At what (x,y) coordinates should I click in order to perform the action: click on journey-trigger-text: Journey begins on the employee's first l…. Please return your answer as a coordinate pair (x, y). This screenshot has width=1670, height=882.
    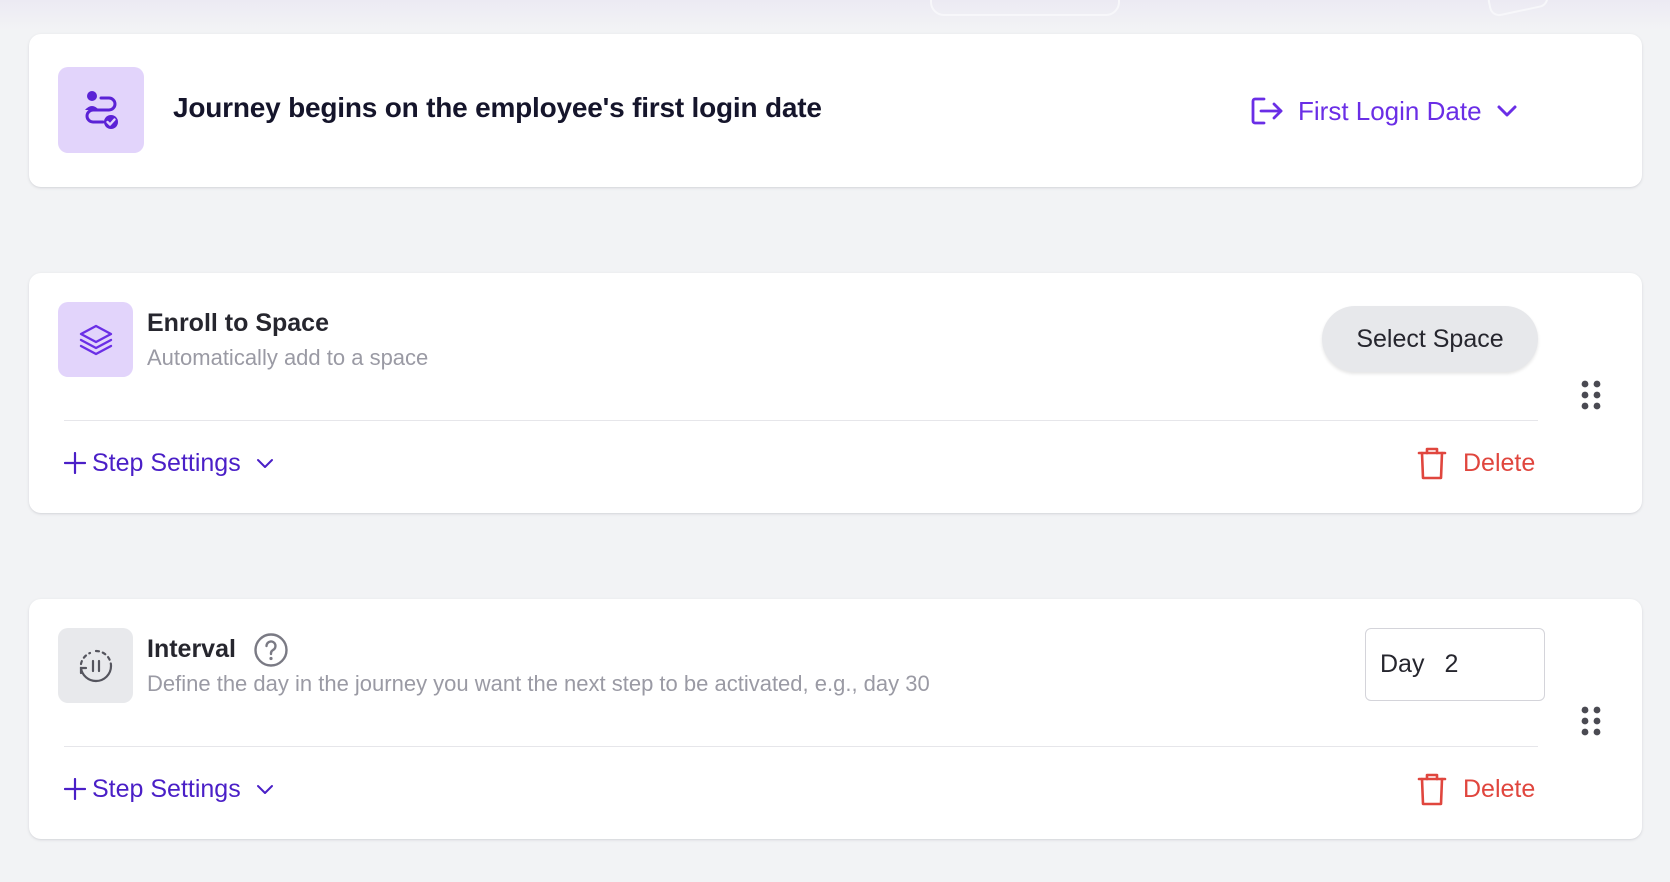
    Looking at the image, I should click on (497, 107).